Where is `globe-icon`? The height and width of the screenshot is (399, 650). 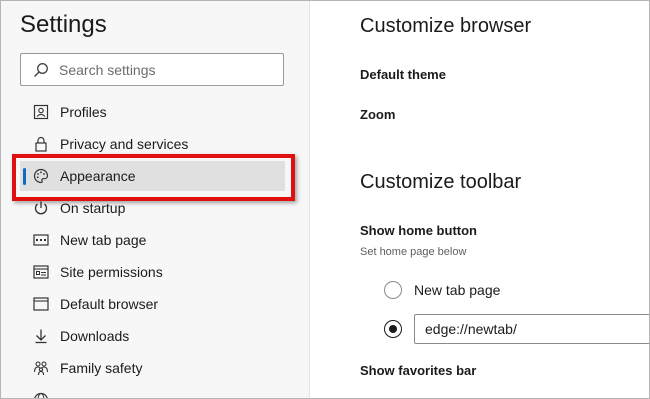 globe-icon is located at coordinates (41, 394).